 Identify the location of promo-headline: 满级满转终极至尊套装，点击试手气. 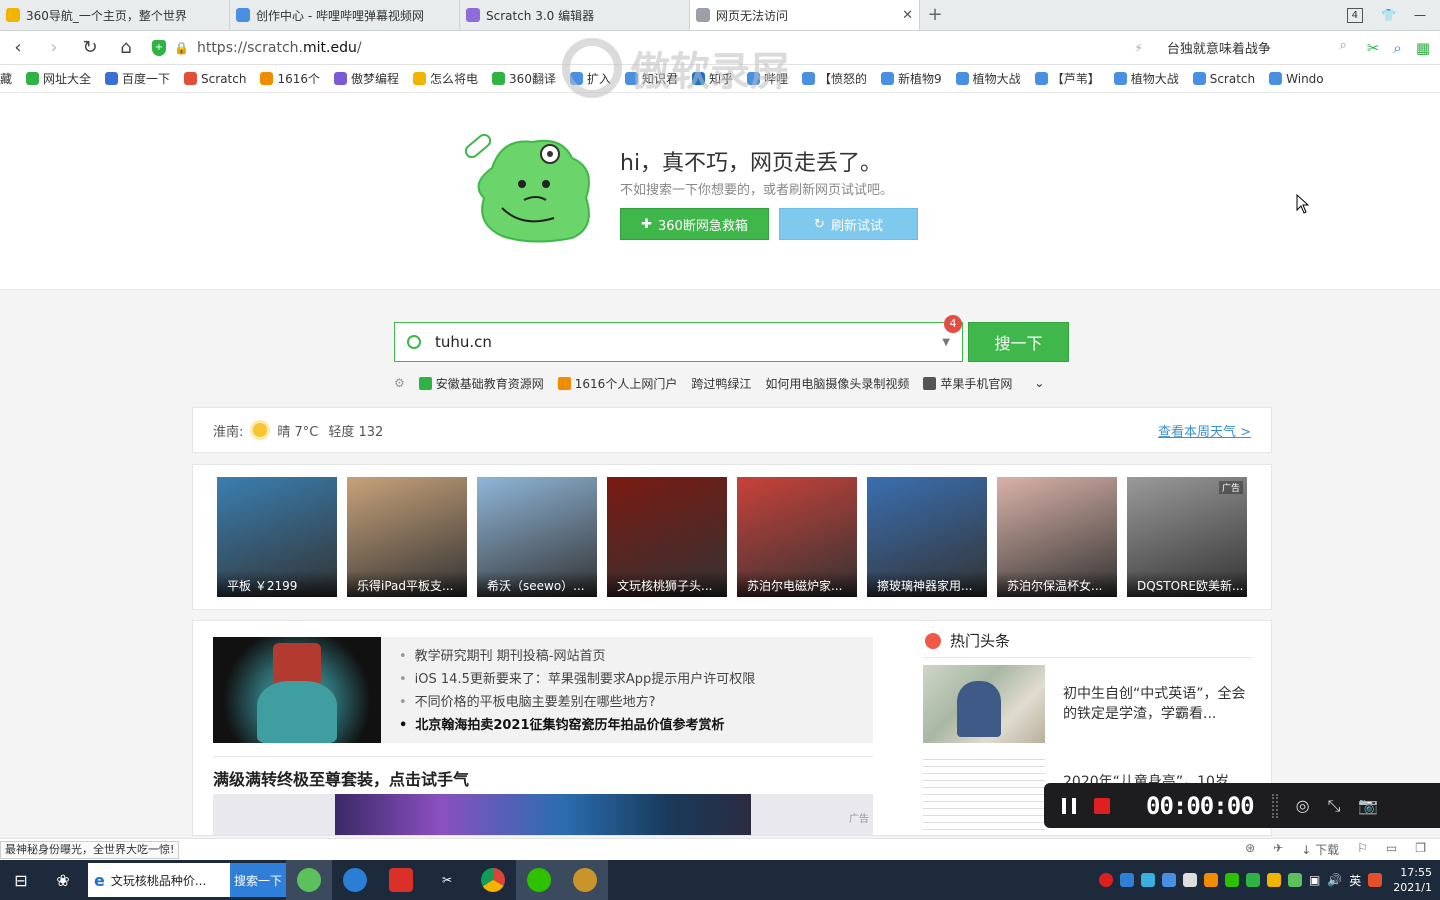
(341, 778).